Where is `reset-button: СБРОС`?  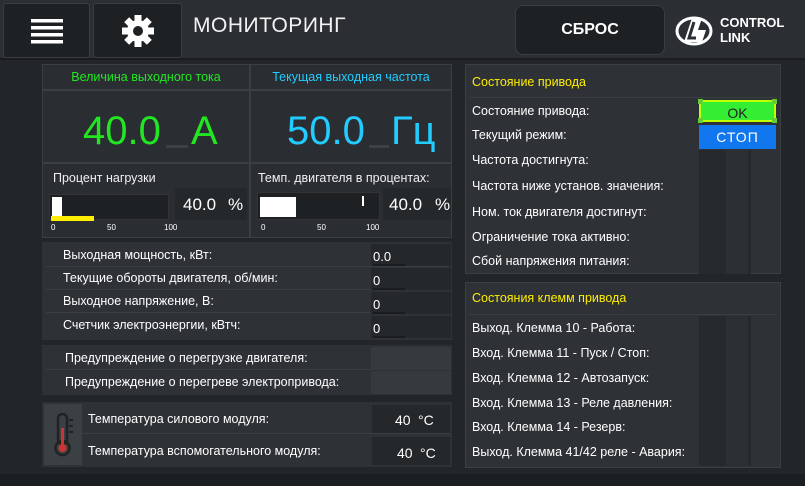 reset-button: СБРОС is located at coordinates (590, 30).